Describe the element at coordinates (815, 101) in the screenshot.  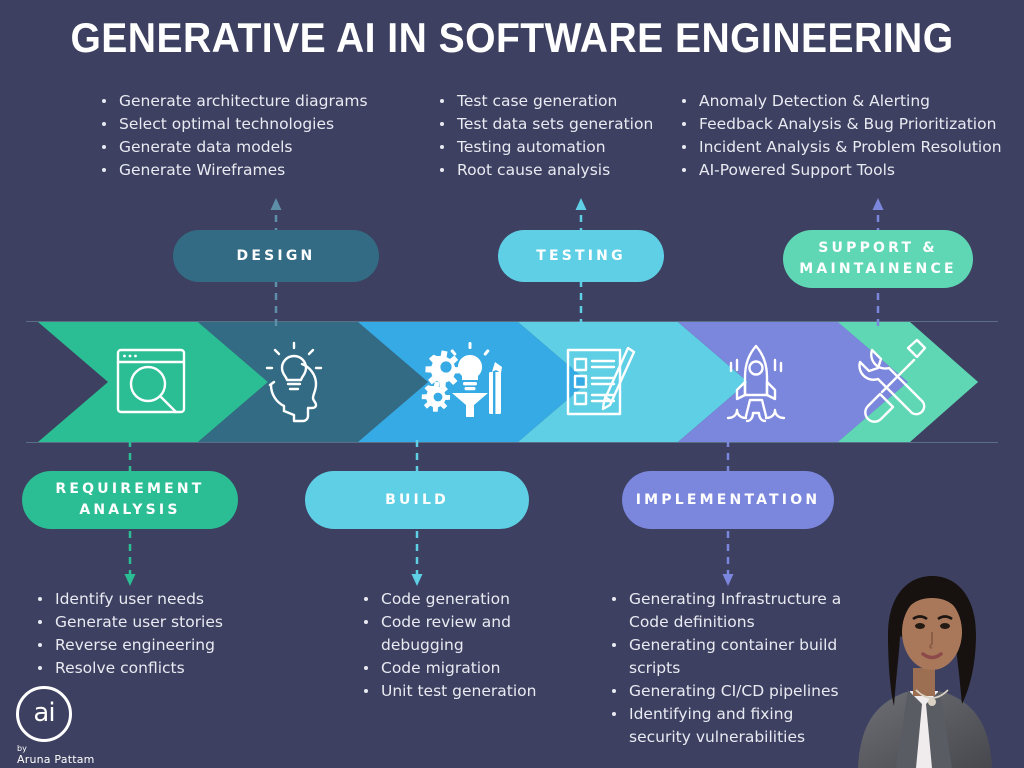
I see `list-item-label: Anomaly Detection & Alerting` at that location.